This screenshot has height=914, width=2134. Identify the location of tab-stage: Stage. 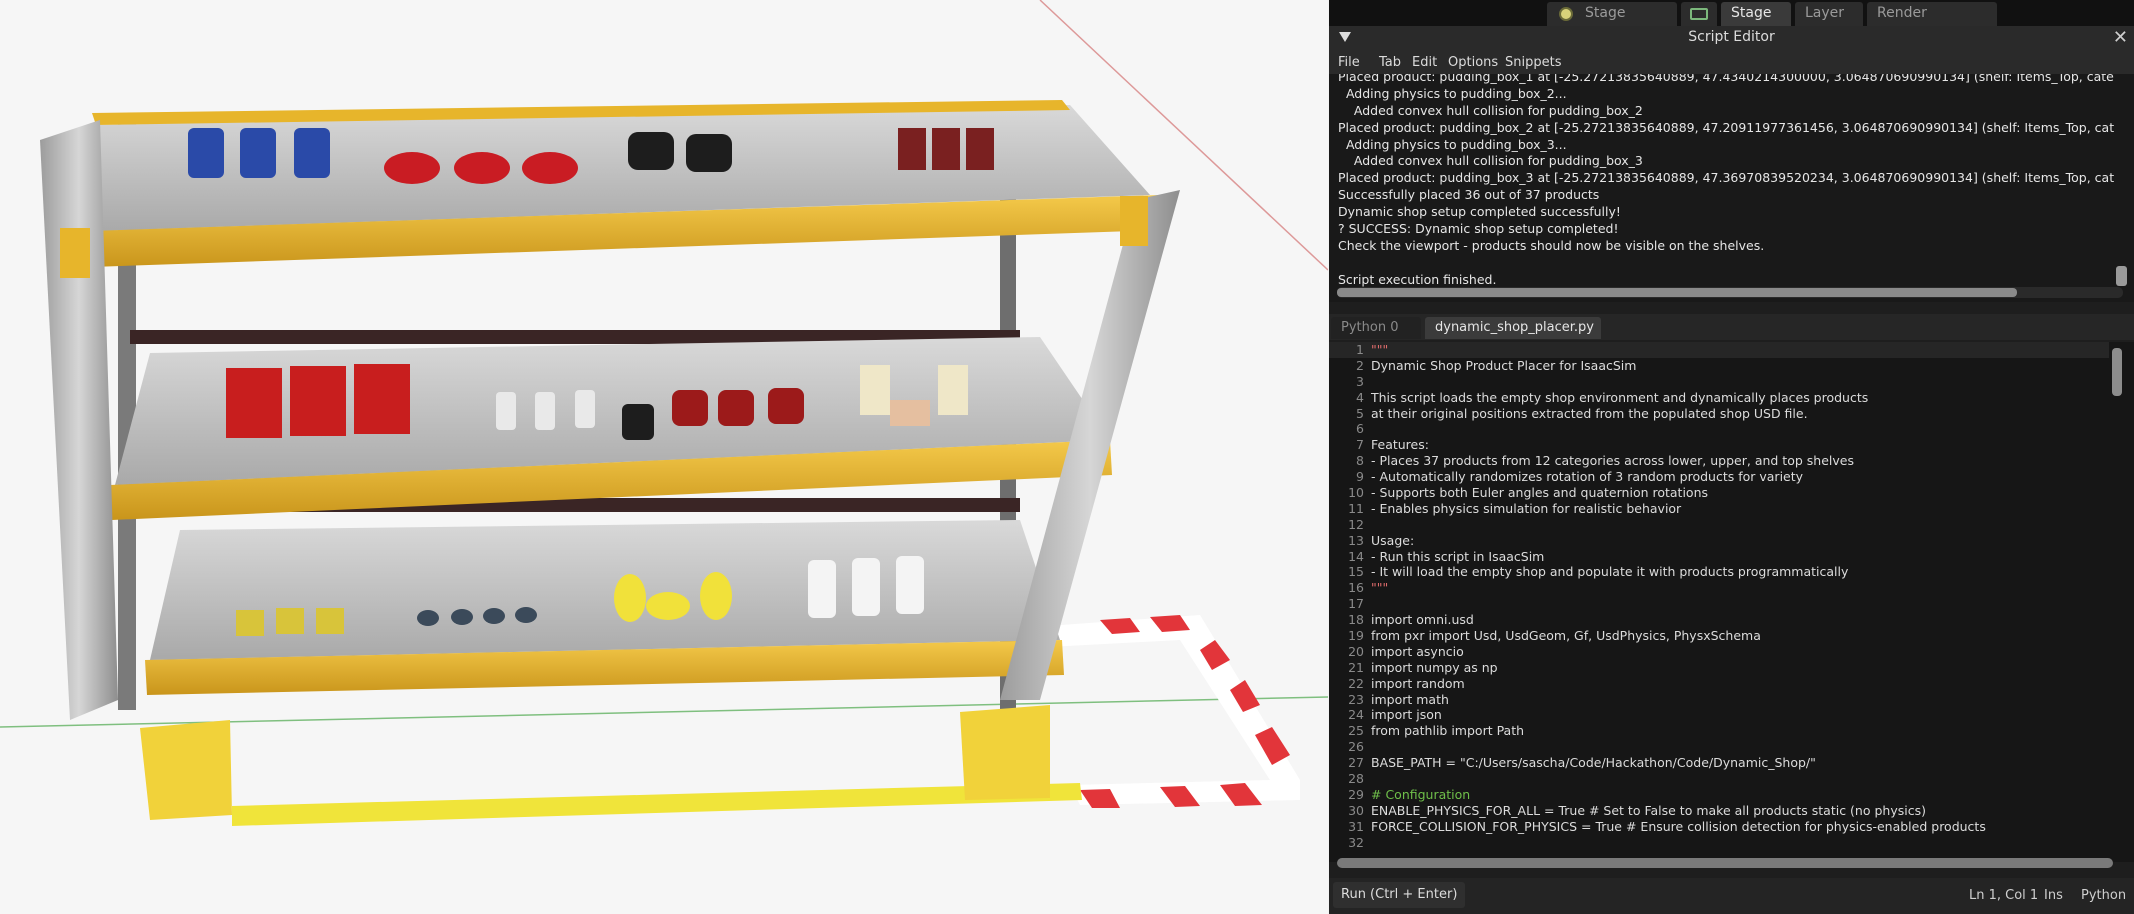
(1756, 14).